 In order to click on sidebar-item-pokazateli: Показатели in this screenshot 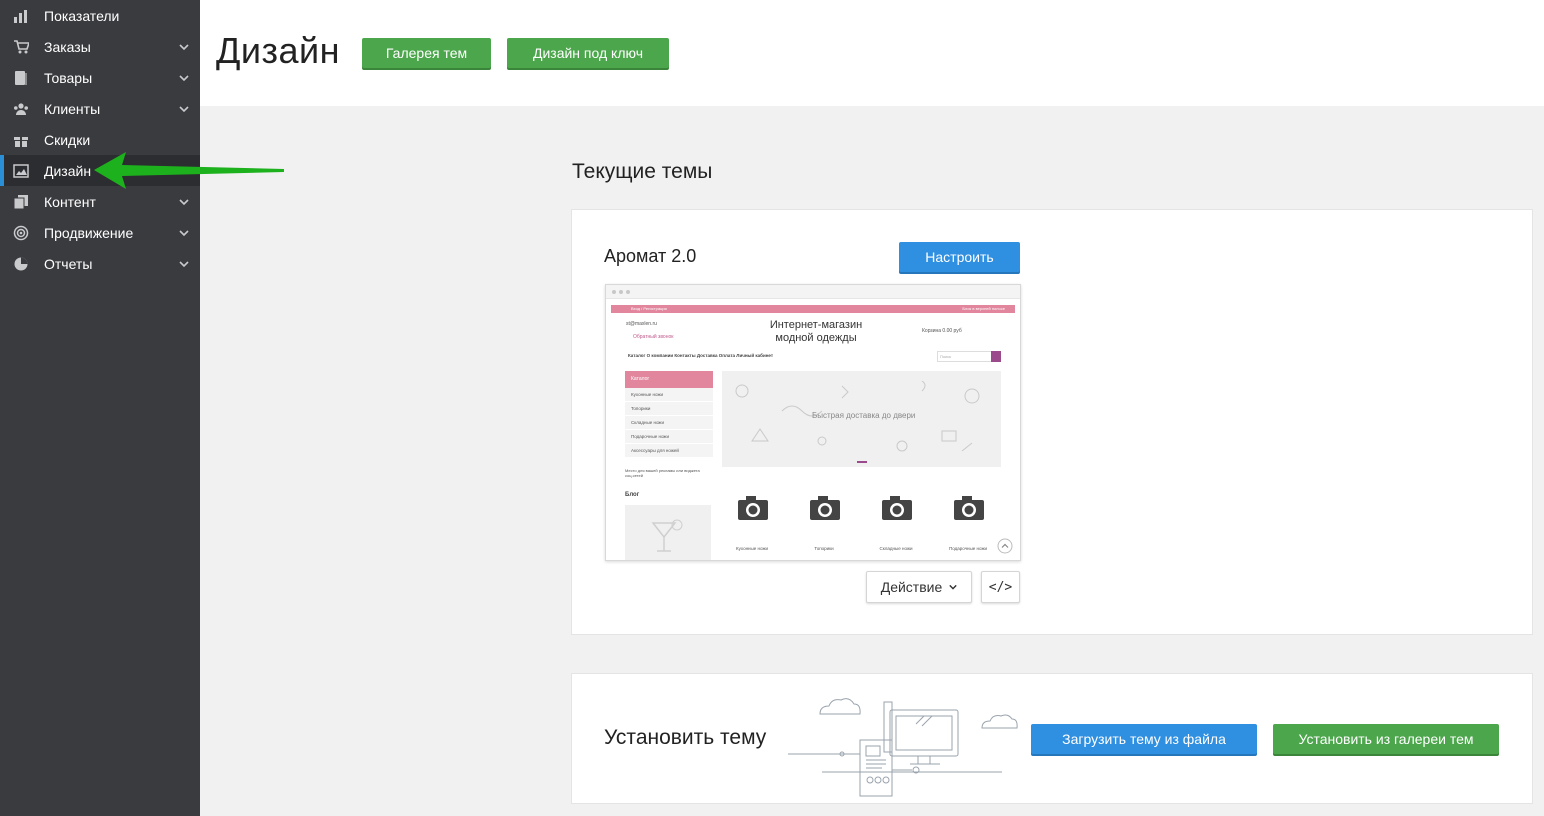, I will do `click(100, 15)`.